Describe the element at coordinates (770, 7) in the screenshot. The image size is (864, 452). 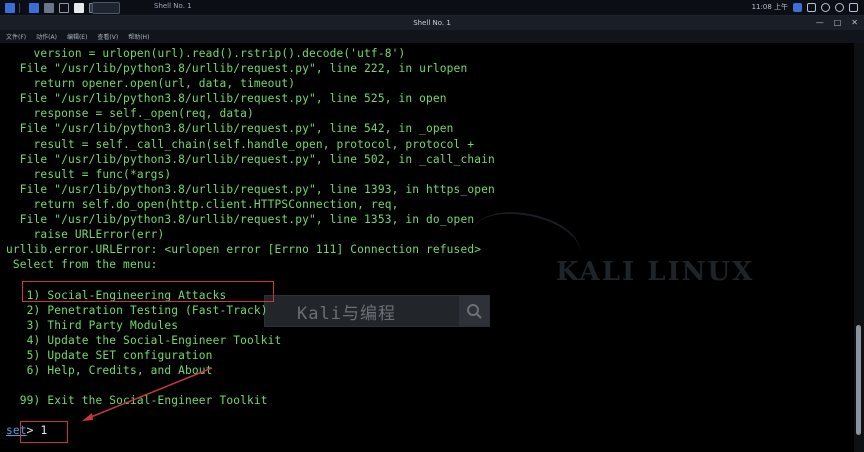
I see `clock: 11:08 上午` at that location.